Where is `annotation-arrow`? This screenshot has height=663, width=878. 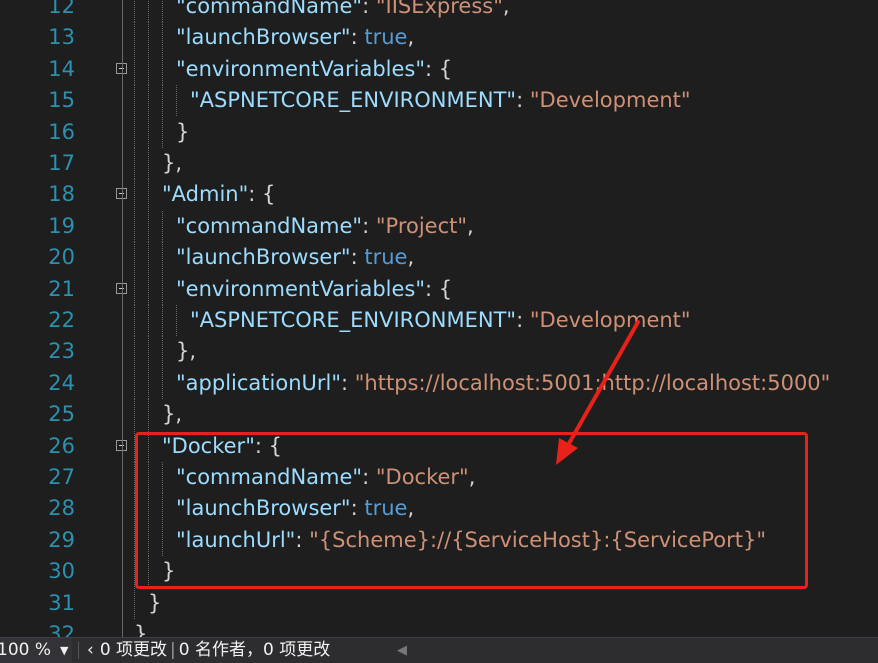
annotation-arrow is located at coordinates (598, 392).